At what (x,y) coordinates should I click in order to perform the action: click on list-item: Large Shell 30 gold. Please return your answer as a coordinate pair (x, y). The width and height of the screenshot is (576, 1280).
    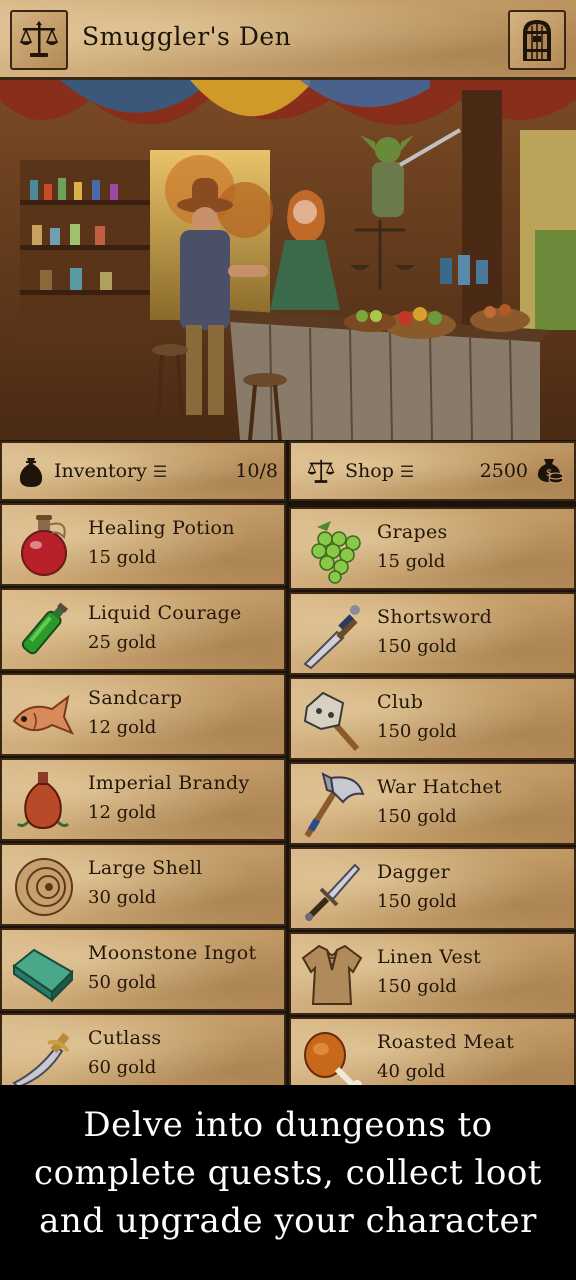
    Looking at the image, I should click on (143, 884).